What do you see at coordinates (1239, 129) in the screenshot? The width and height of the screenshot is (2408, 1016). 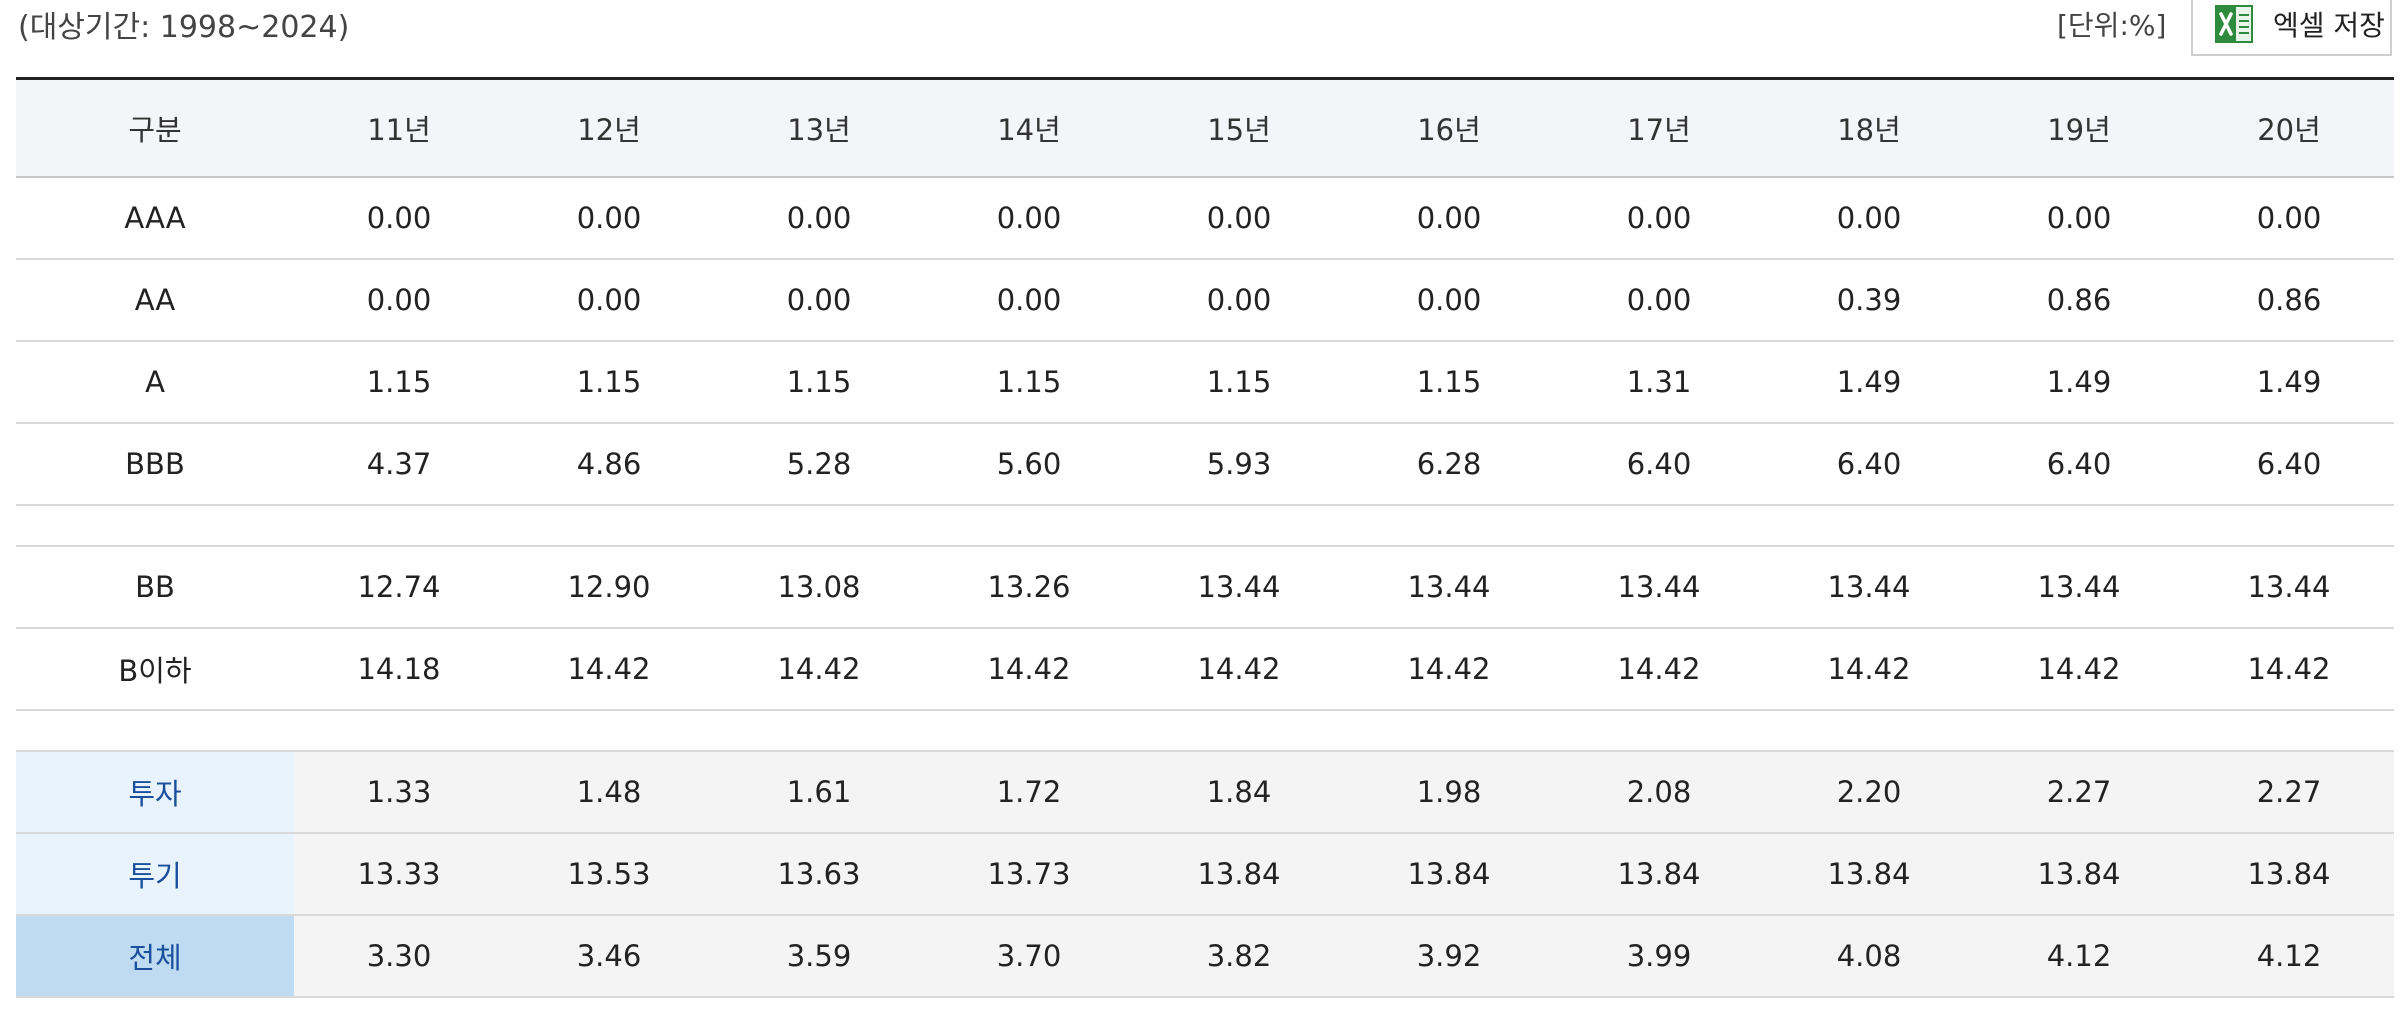 I see `column-header-year: 15년` at bounding box center [1239, 129].